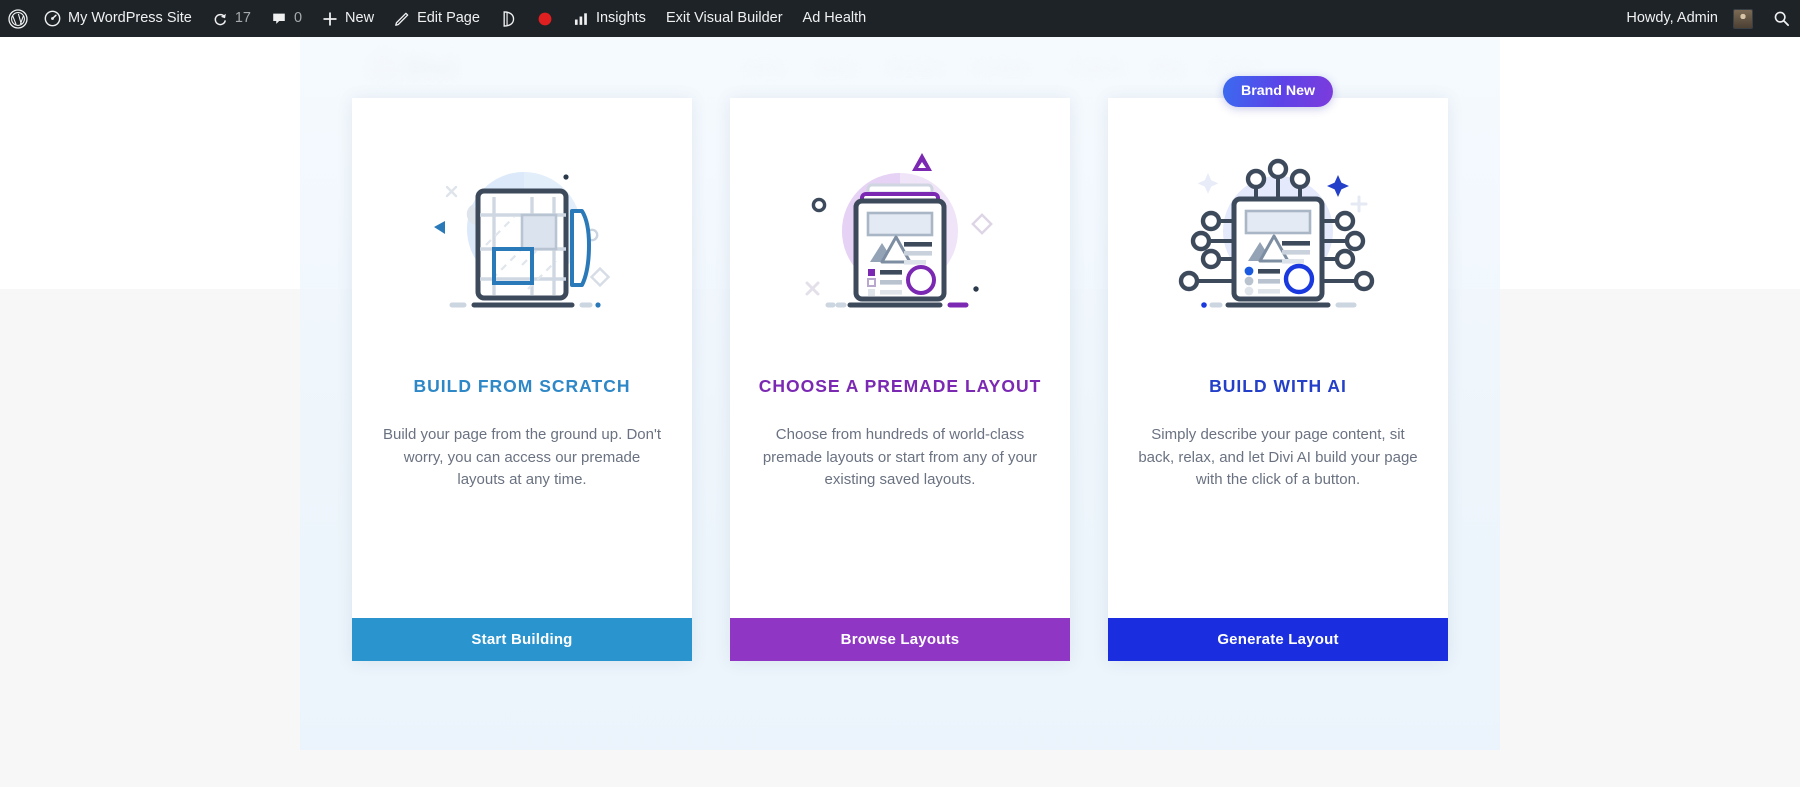 This screenshot has height=787, width=1800. Describe the element at coordinates (52, 18) in the screenshot. I see `dashboard-icon` at that location.